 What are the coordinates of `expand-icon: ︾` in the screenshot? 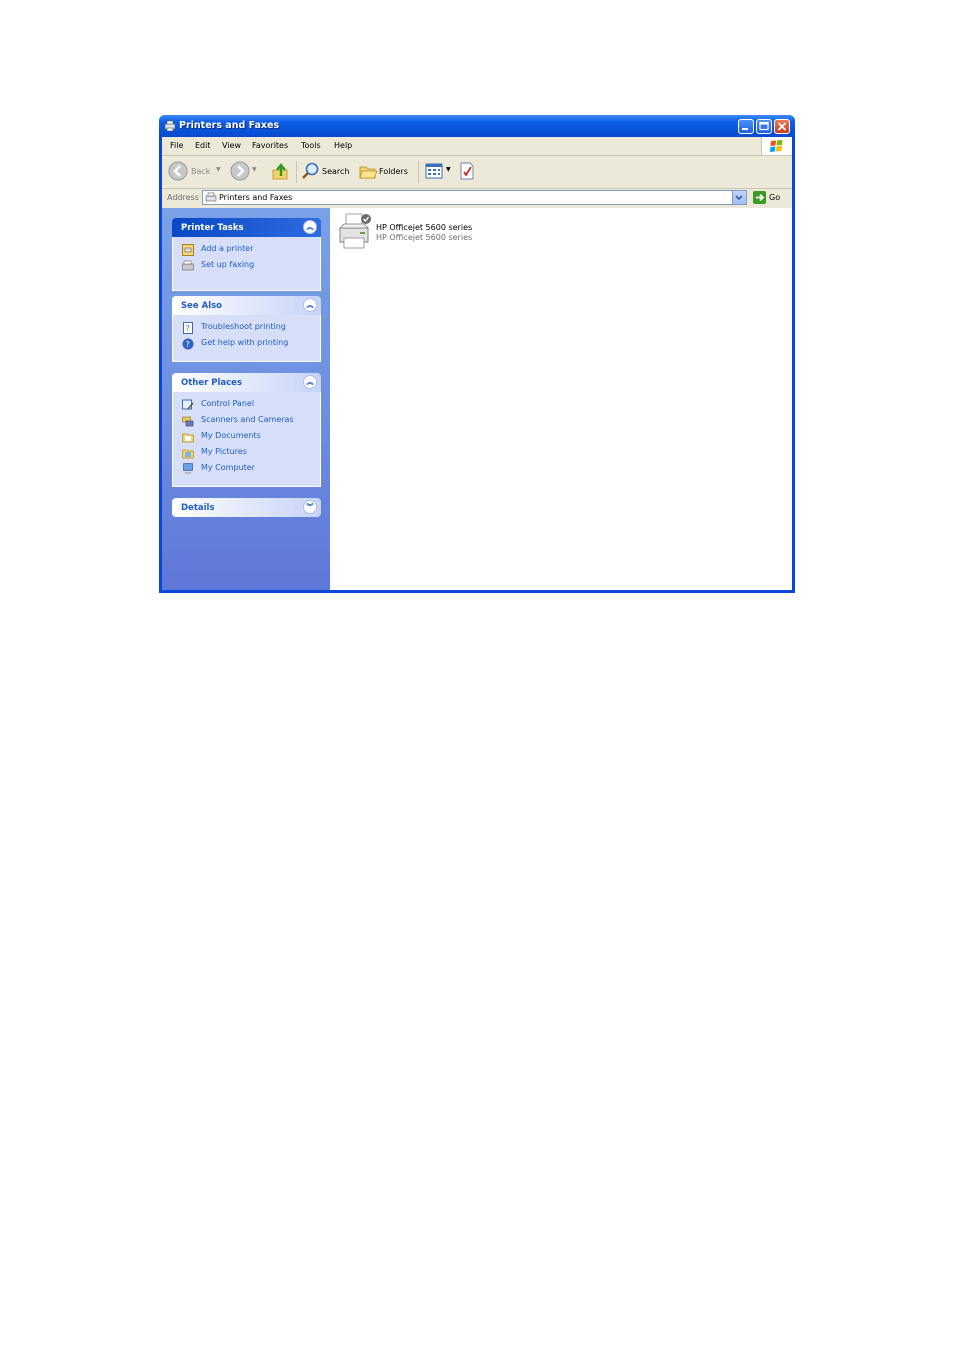 It's located at (310, 507).